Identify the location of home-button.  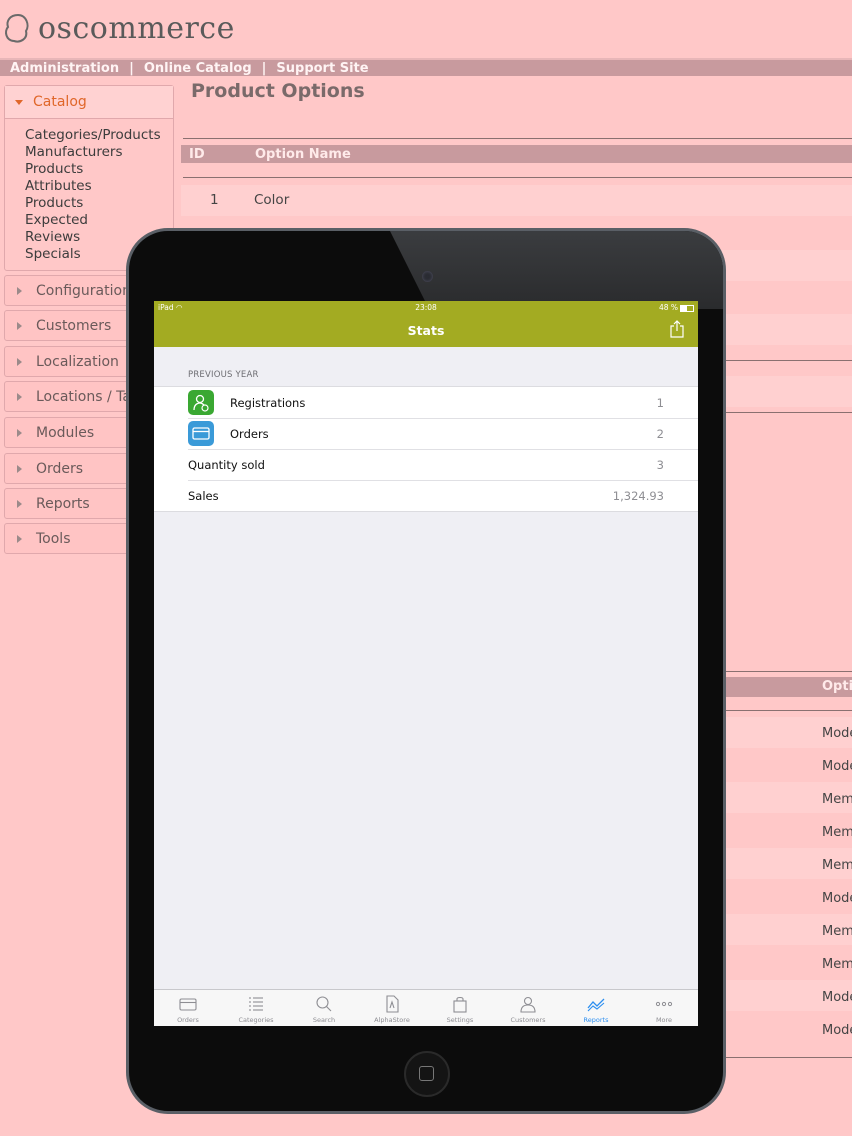
(427, 1074).